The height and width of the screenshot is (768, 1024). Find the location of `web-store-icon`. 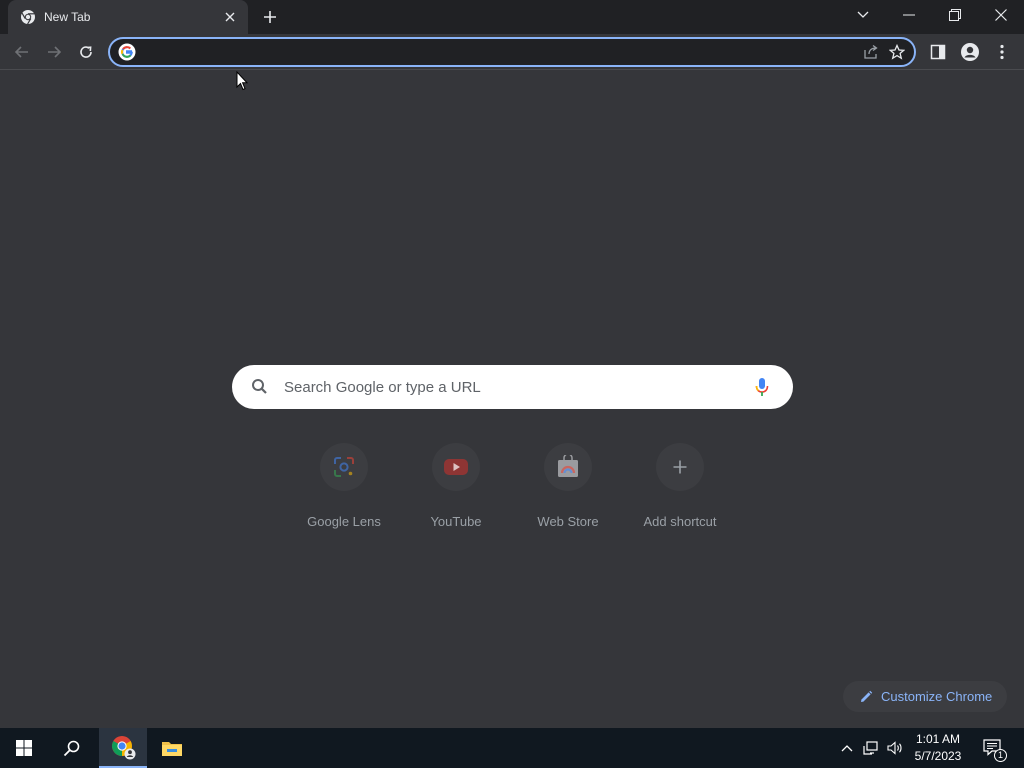

web-store-icon is located at coordinates (568, 466).